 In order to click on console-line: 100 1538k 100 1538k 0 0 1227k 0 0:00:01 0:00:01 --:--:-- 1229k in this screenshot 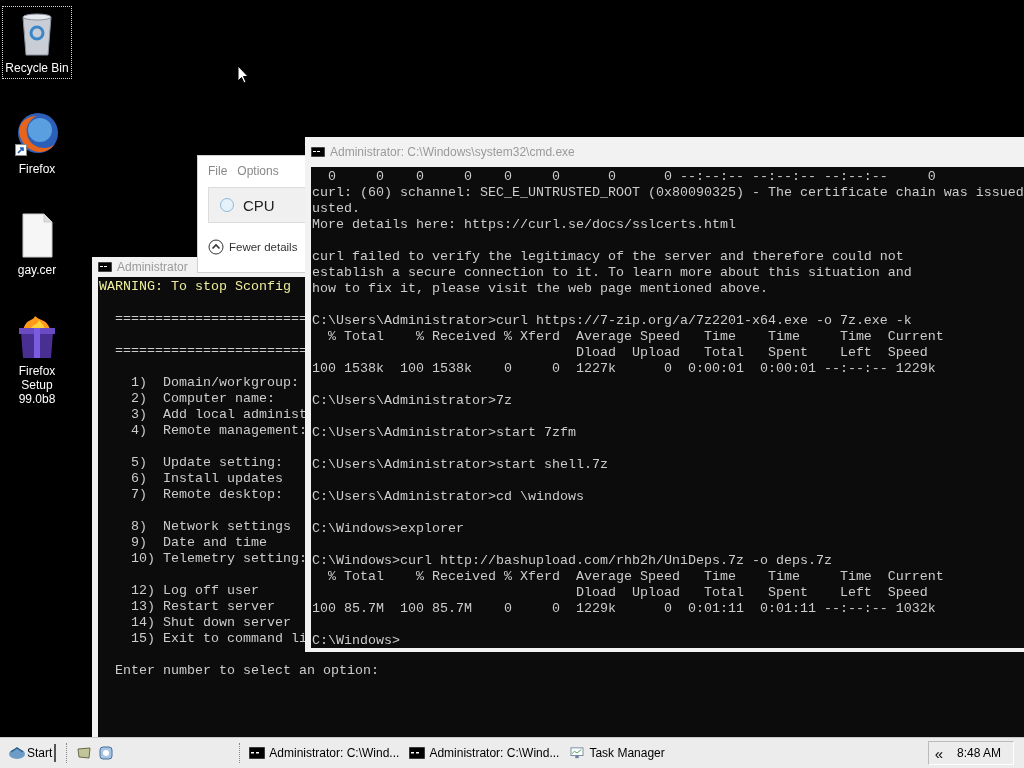, I will do `click(624, 369)`.